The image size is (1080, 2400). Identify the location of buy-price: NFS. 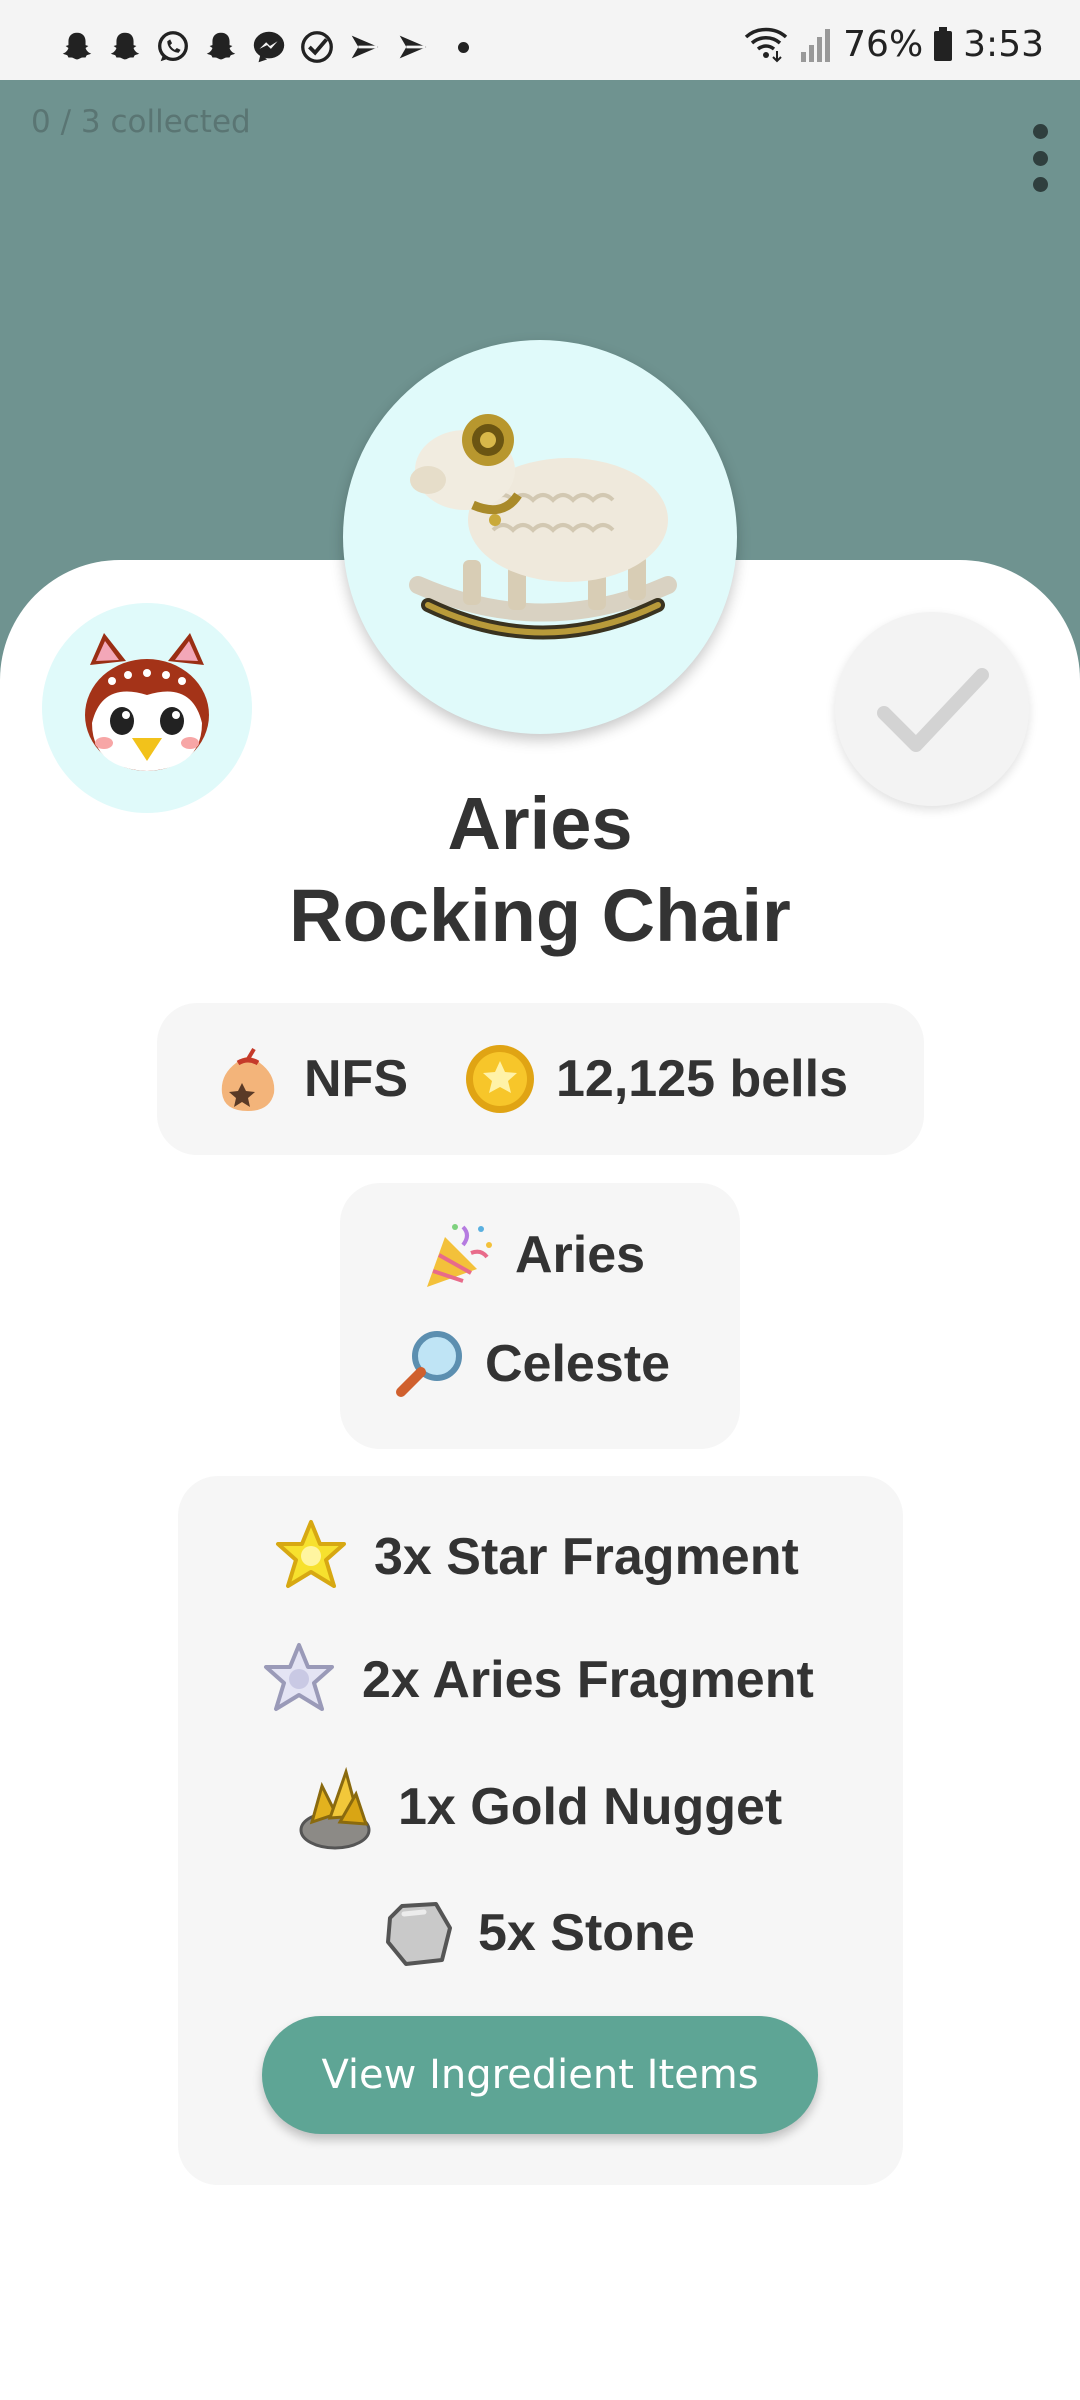
(310, 1079).